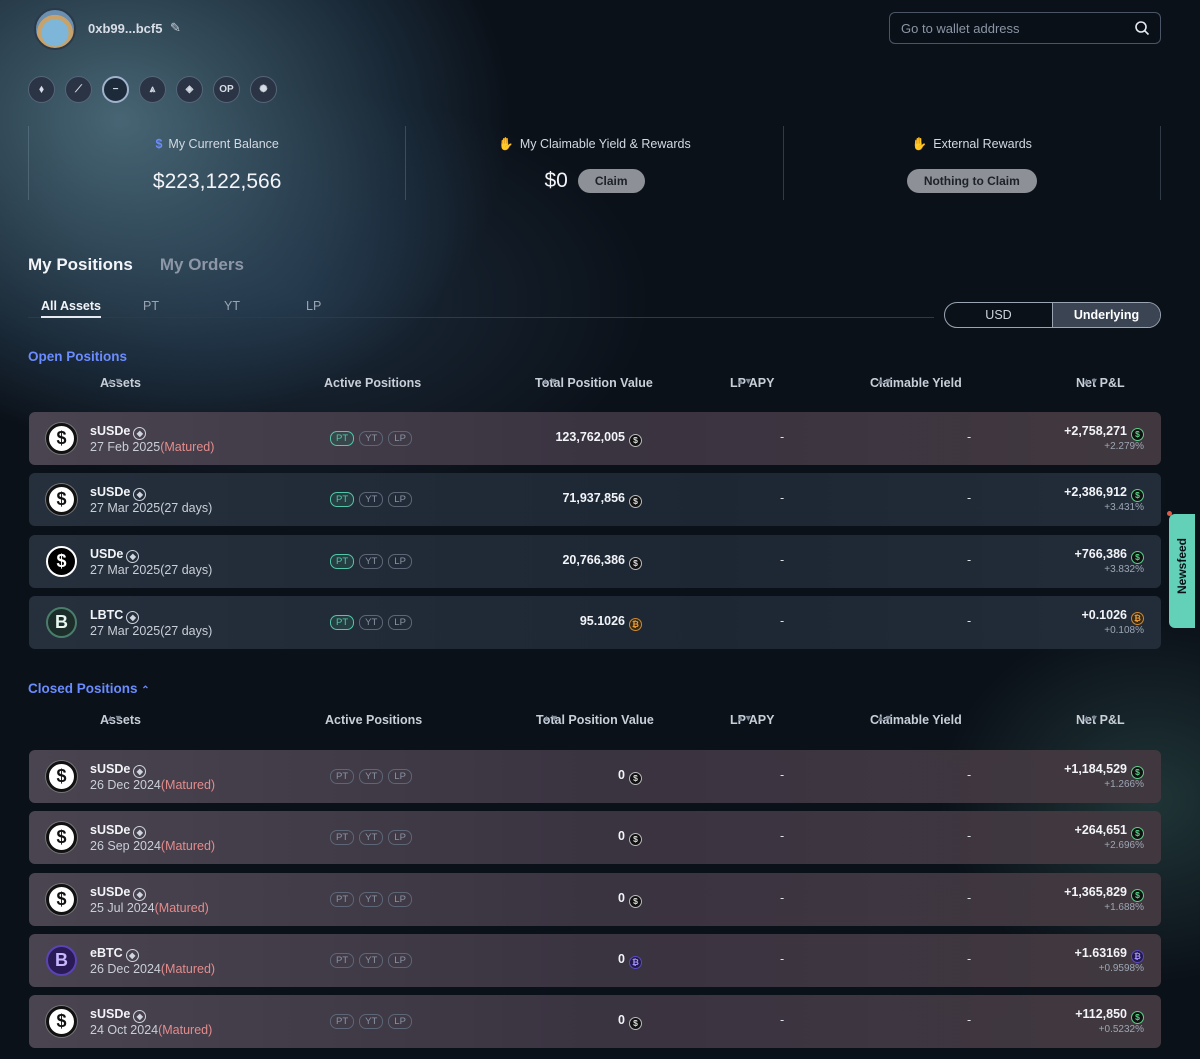 The image size is (1200, 1059). What do you see at coordinates (175, 28) in the screenshot?
I see `edit-icon: ✎` at bounding box center [175, 28].